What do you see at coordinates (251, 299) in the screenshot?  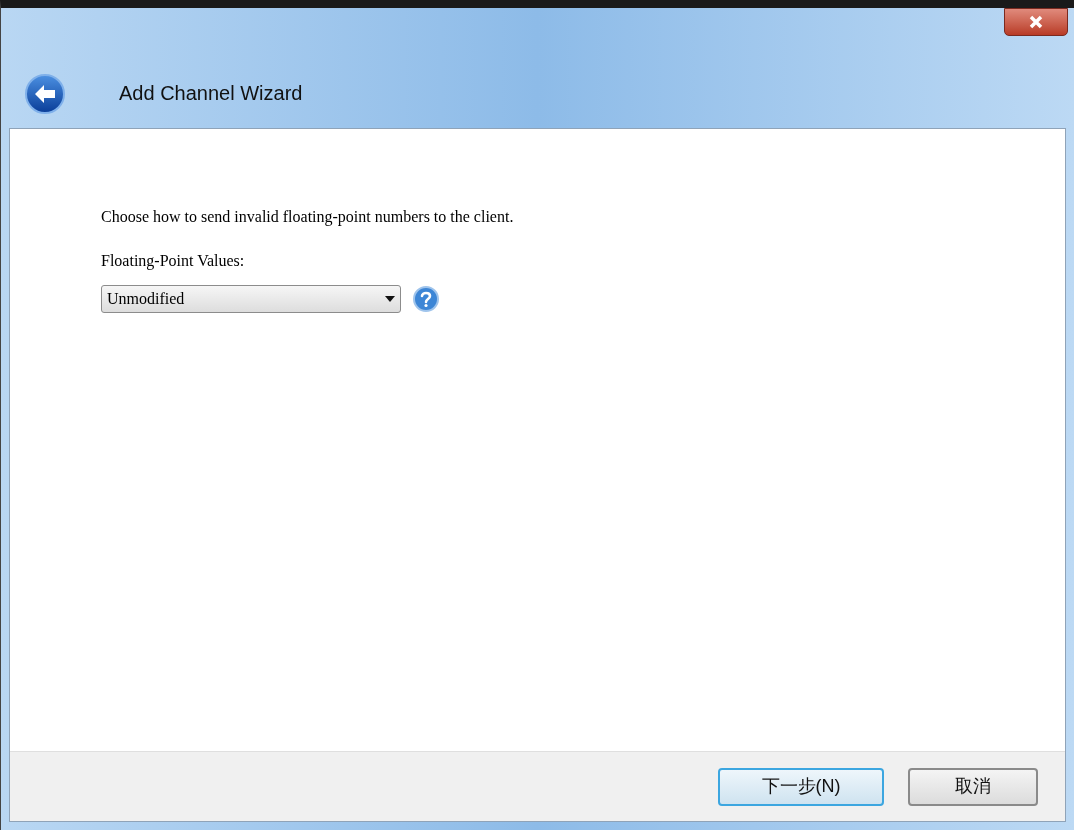 I see `floating-point-dropdown: Unmodified` at bounding box center [251, 299].